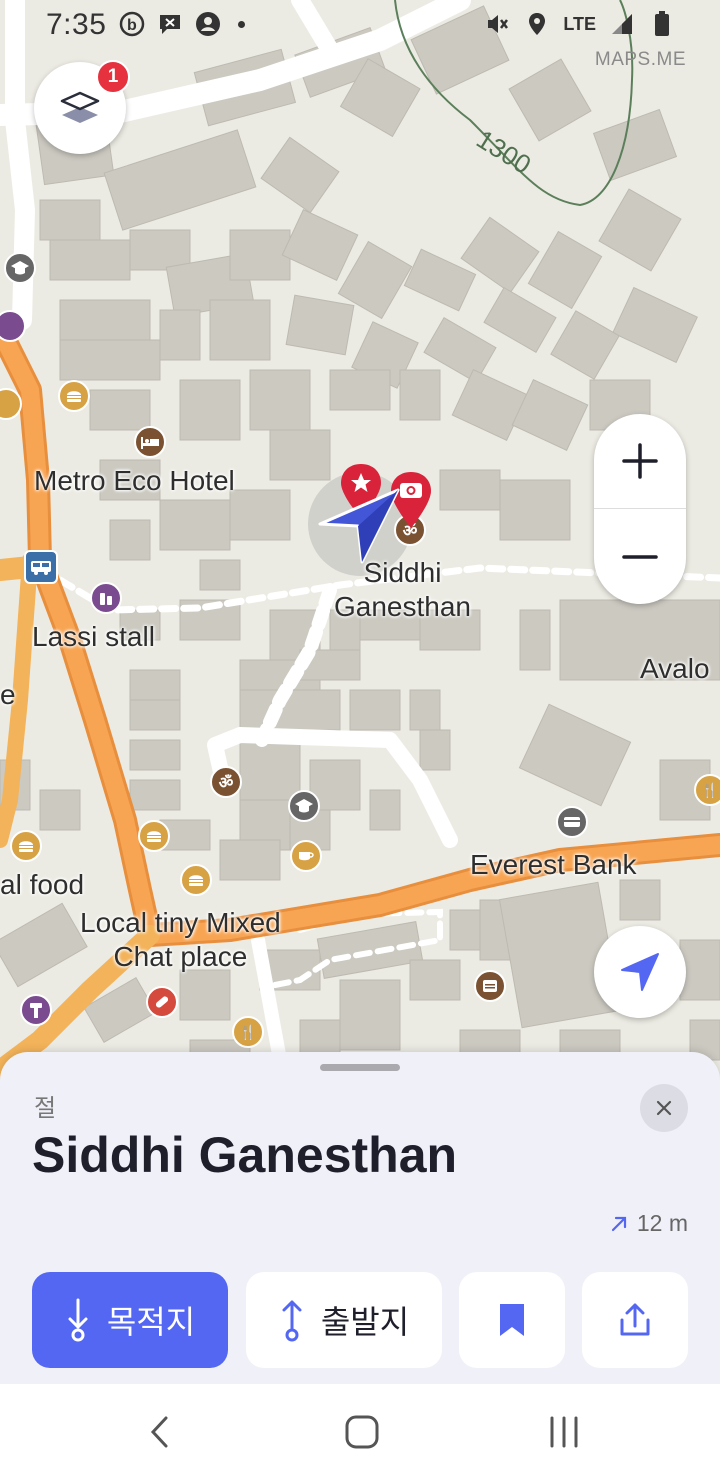 This screenshot has width=720, height=1480. Describe the element at coordinates (162, 1002) in the screenshot. I see `pharmacy-icon` at that location.